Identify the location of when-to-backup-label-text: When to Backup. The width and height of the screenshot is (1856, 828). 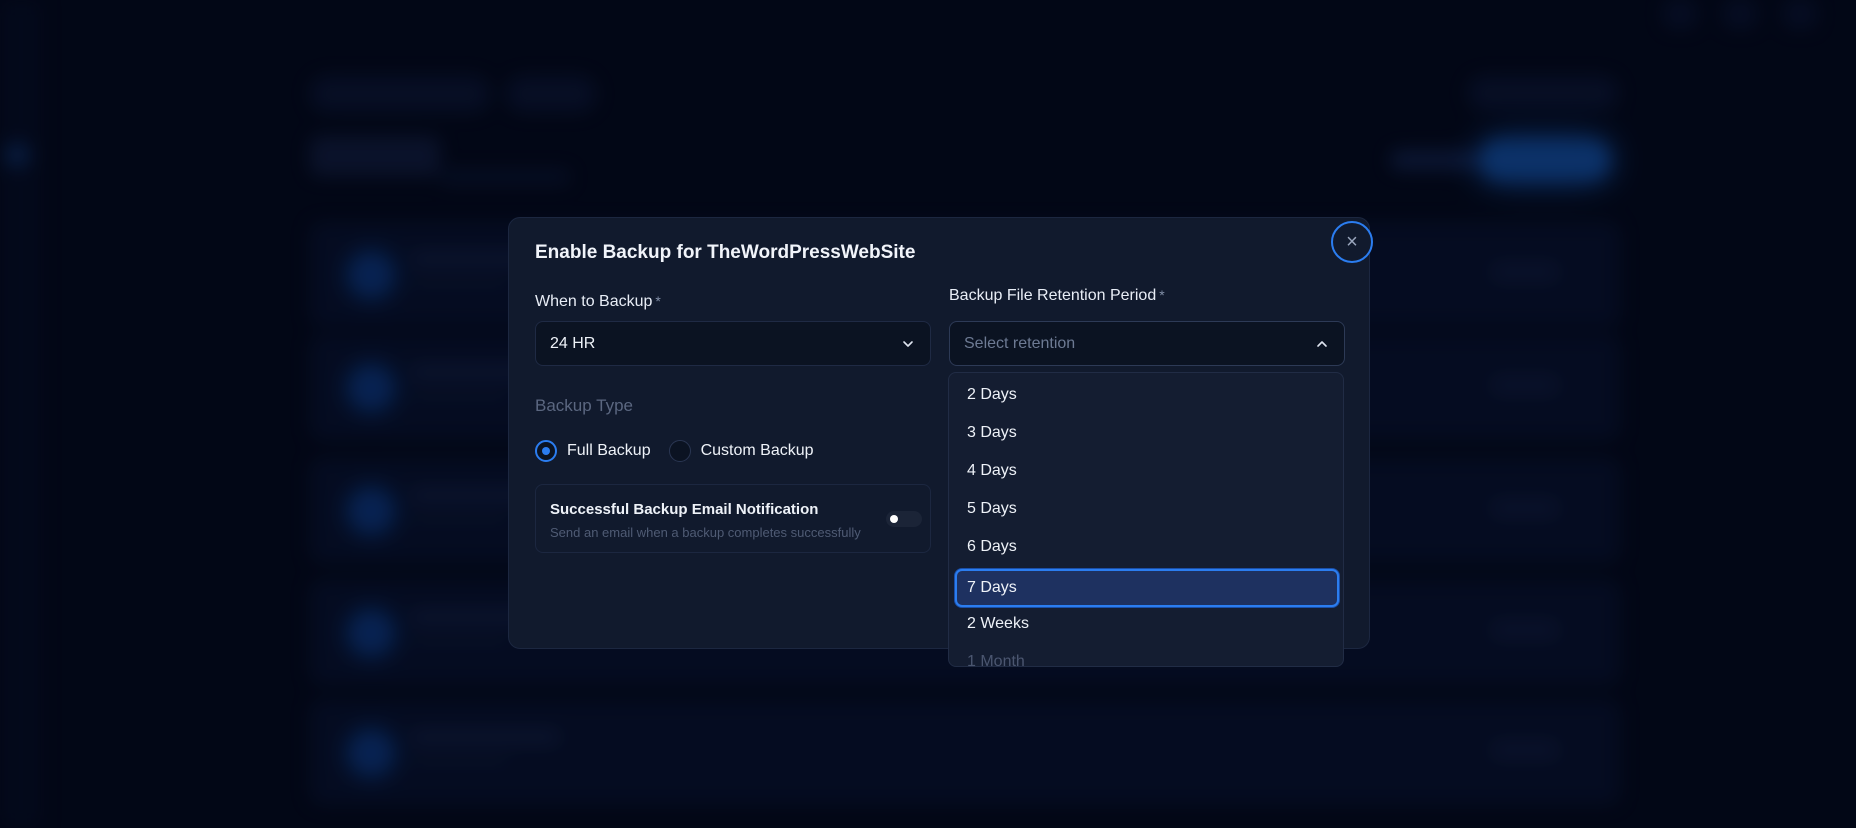
(594, 301).